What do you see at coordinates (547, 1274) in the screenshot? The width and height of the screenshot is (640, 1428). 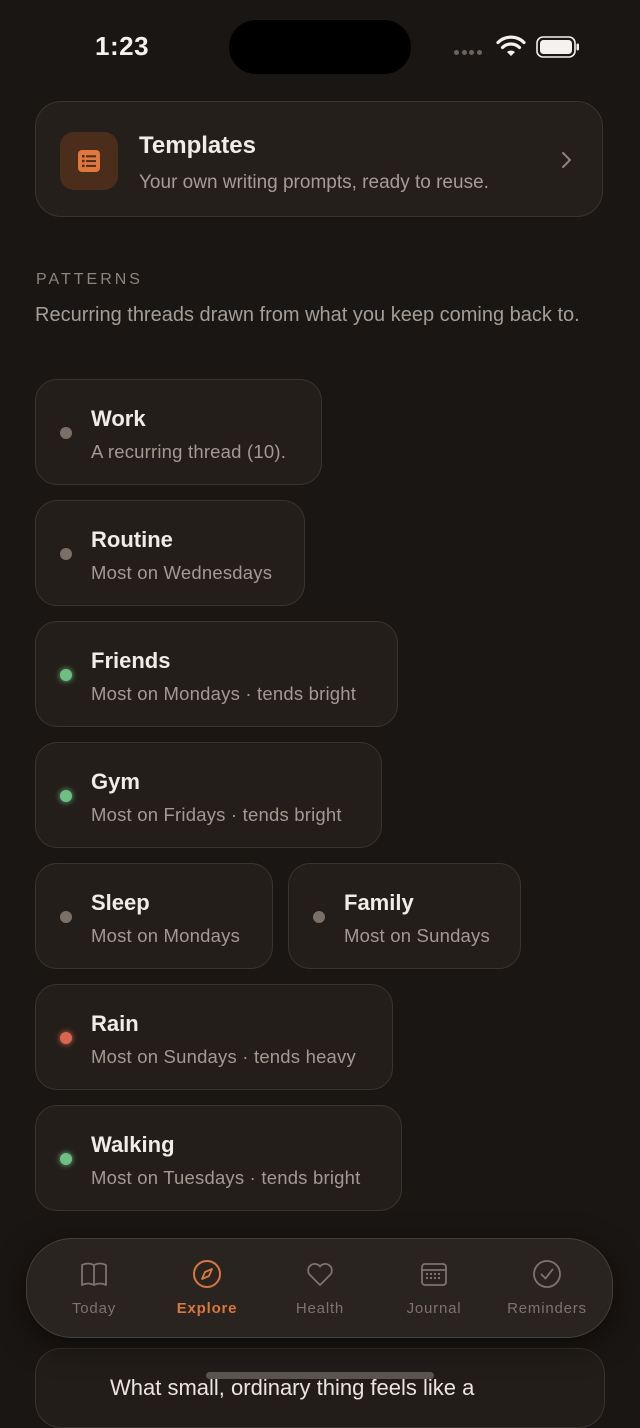 I see `checkmark-circle-icon` at bounding box center [547, 1274].